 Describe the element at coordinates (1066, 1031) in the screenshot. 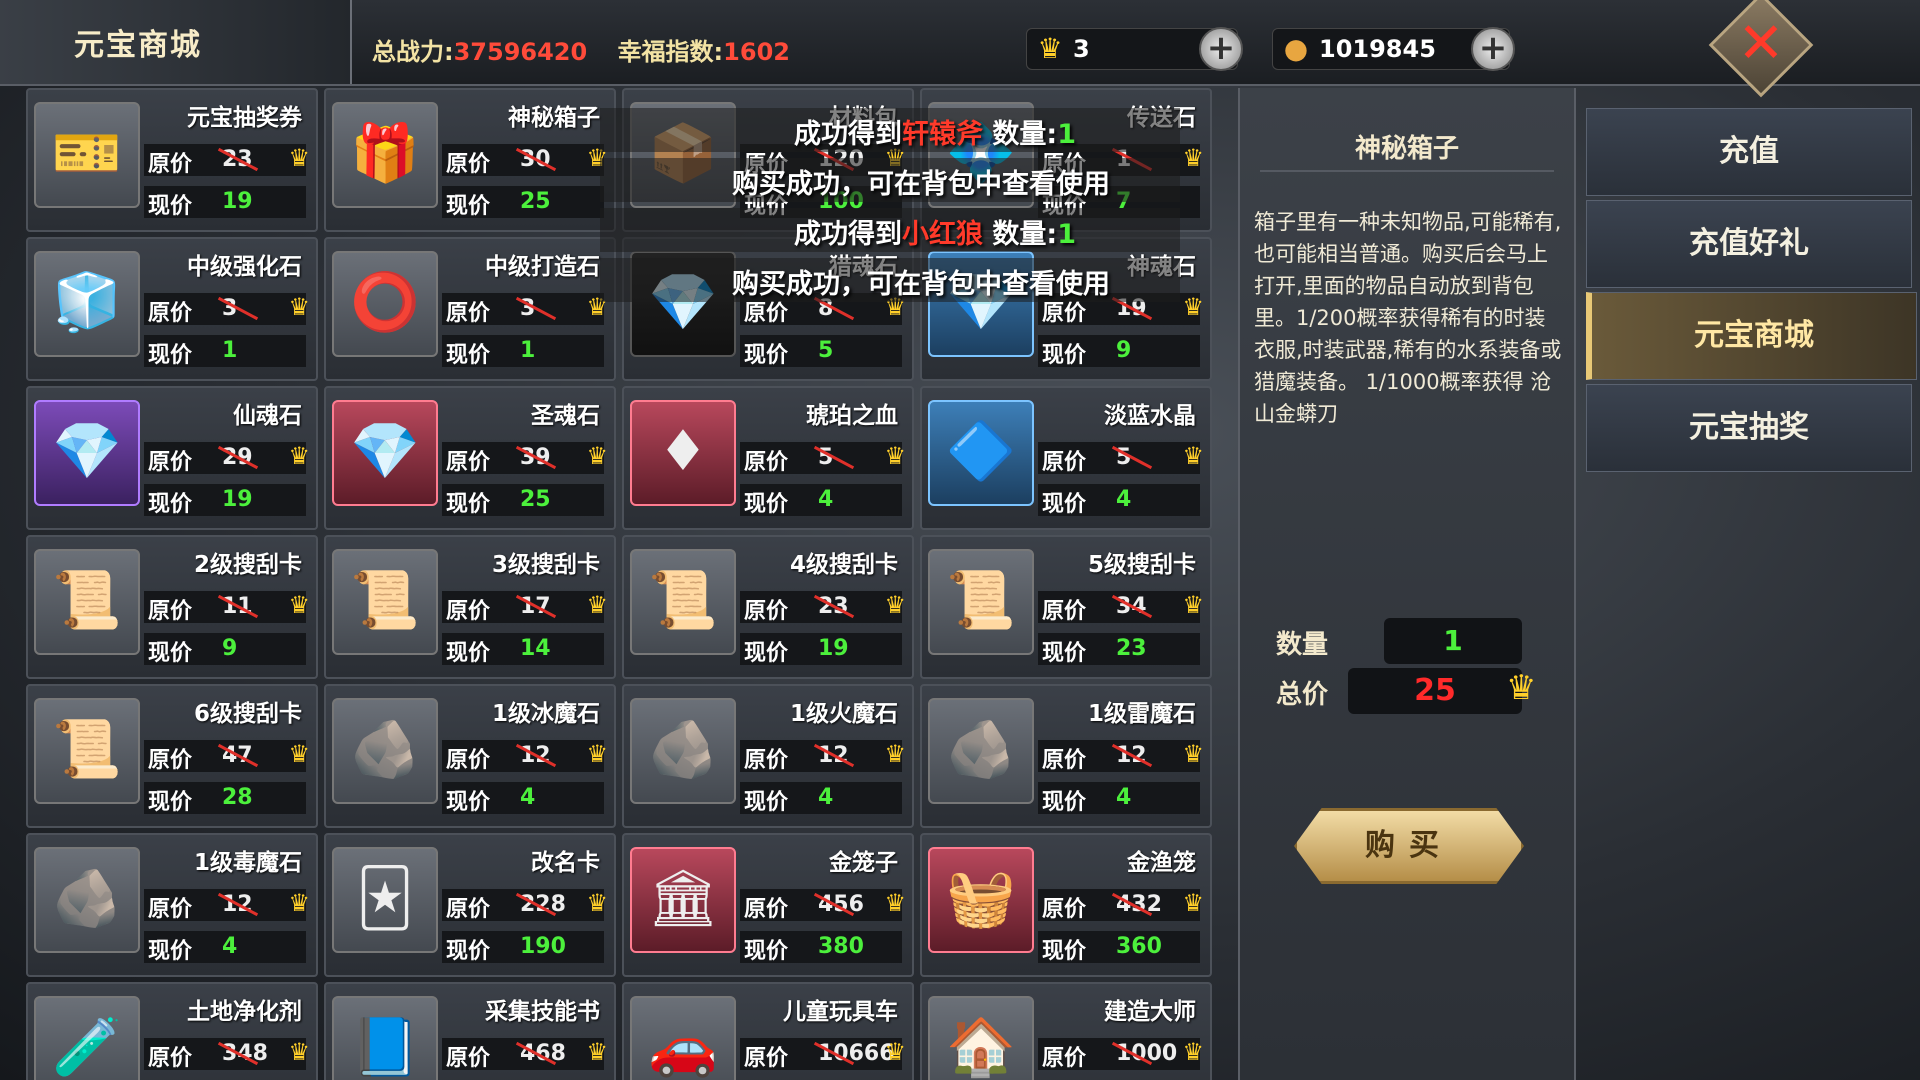

I see `shop-item: 🏠 建造大师 原价 1000 ♛` at that location.